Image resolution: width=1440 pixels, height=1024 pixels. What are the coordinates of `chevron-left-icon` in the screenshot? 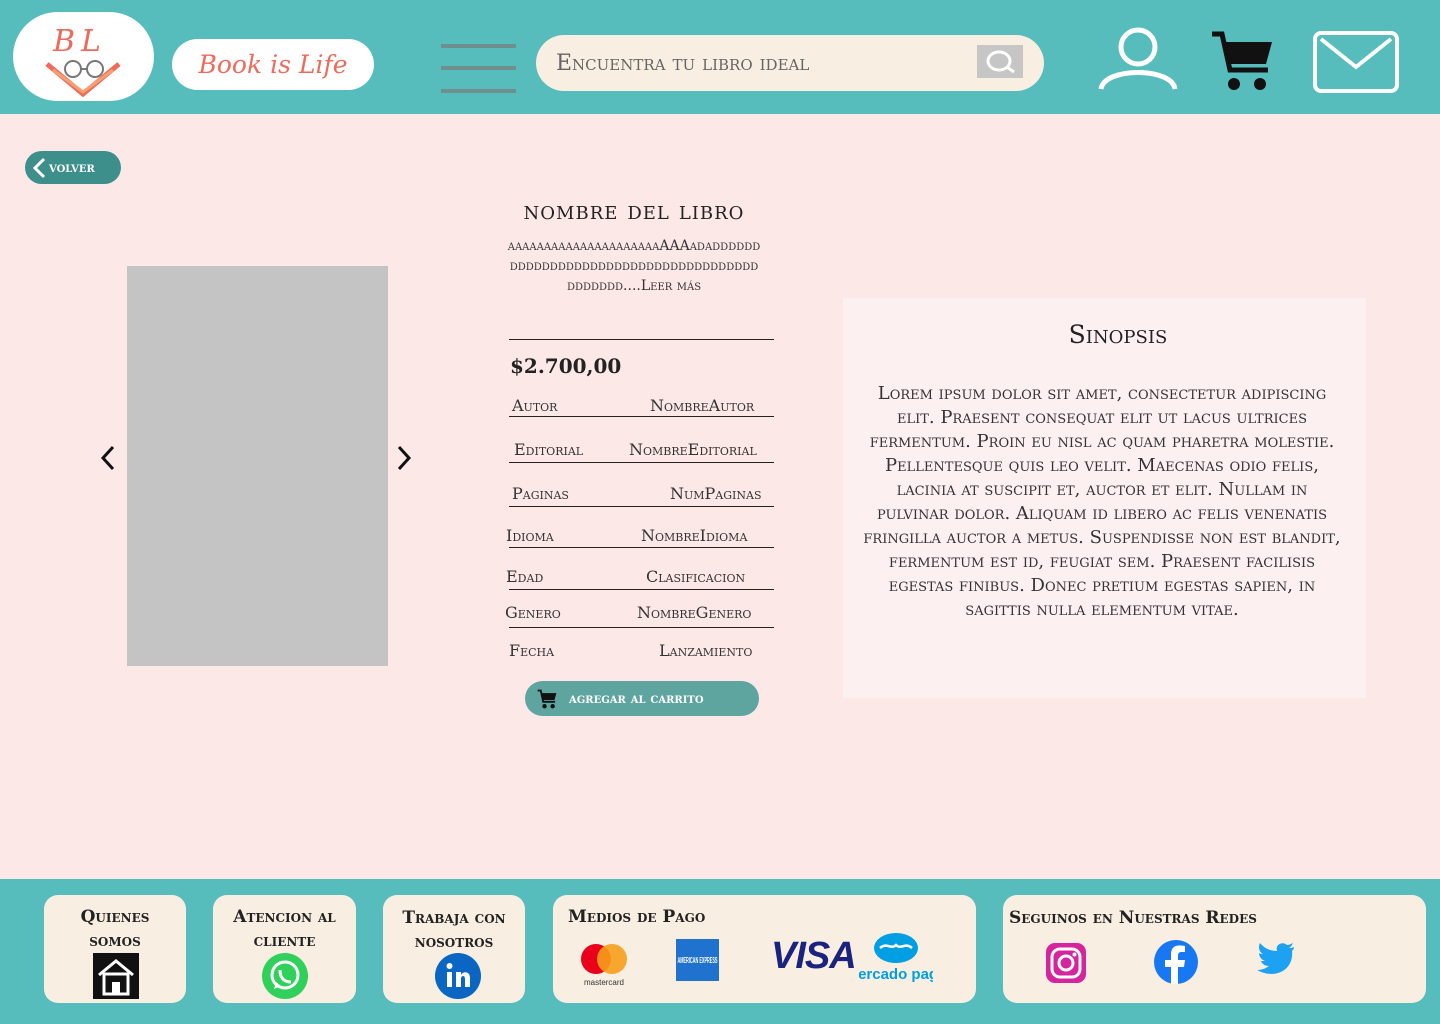 It's located at (39, 167).